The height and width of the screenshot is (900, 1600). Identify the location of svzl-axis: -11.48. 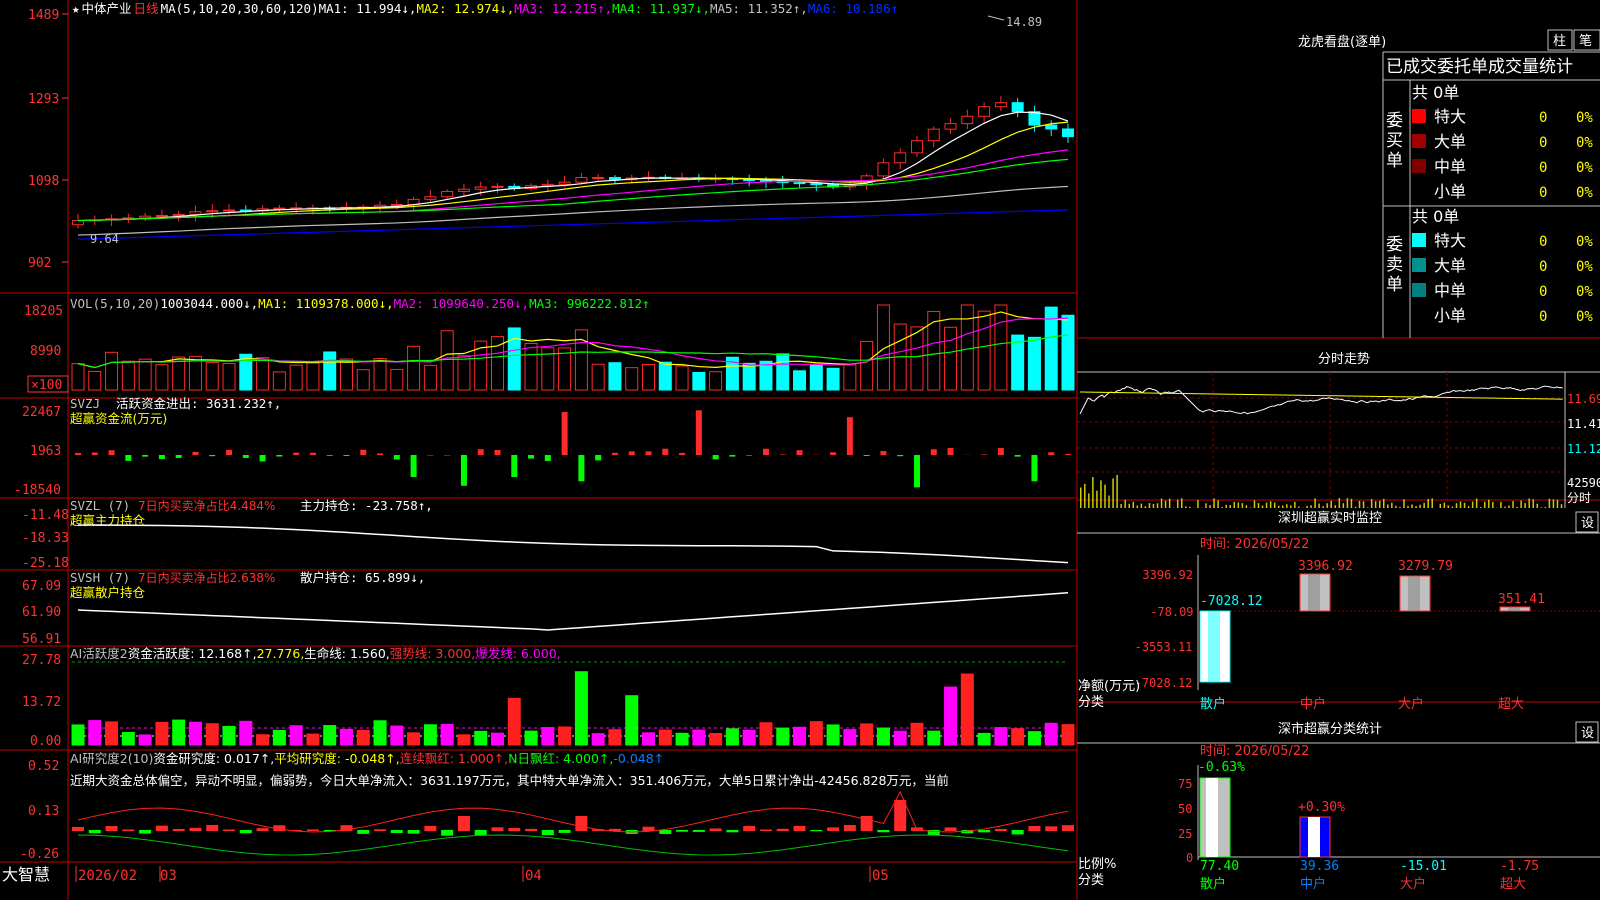
(45, 515).